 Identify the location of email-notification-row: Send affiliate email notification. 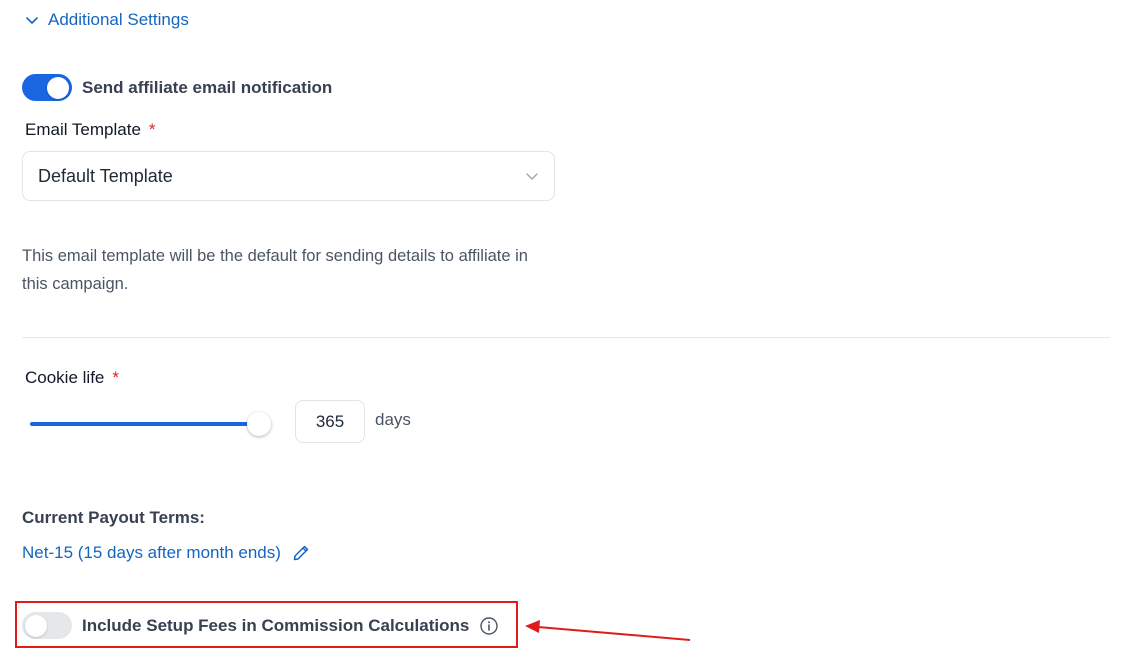
(177, 87).